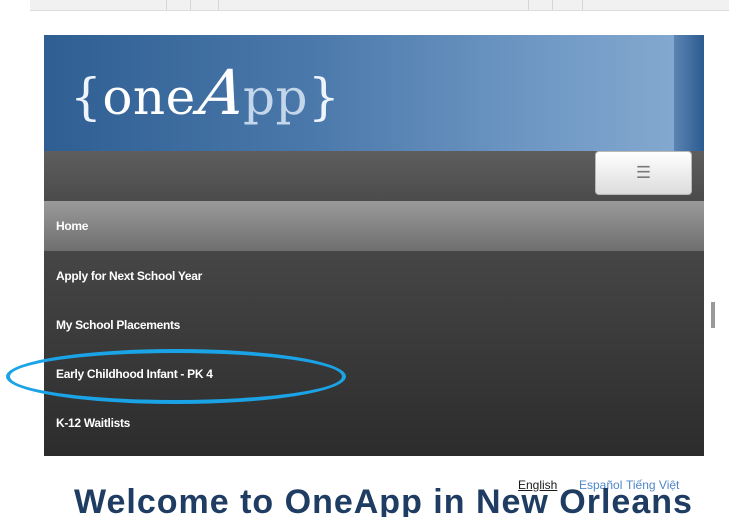 The height and width of the screenshot is (517, 729). I want to click on oneapp-logo: {oneApp}, so click(205, 93).